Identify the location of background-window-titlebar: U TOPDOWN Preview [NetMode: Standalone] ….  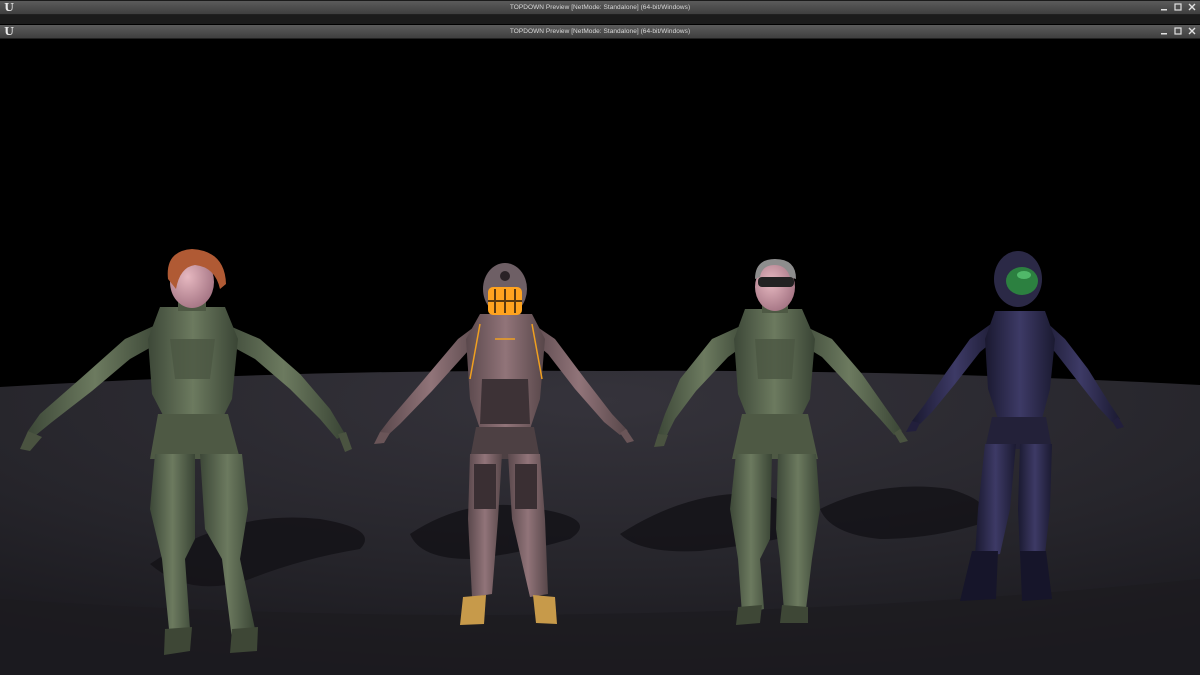
(600, 8).